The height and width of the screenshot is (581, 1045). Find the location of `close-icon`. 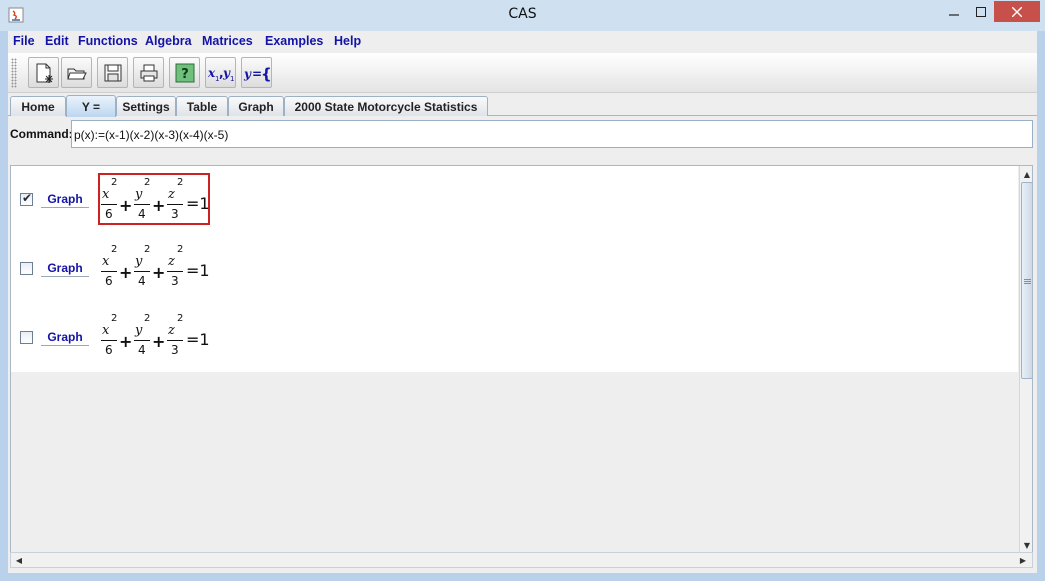

close-icon is located at coordinates (1017, 11).